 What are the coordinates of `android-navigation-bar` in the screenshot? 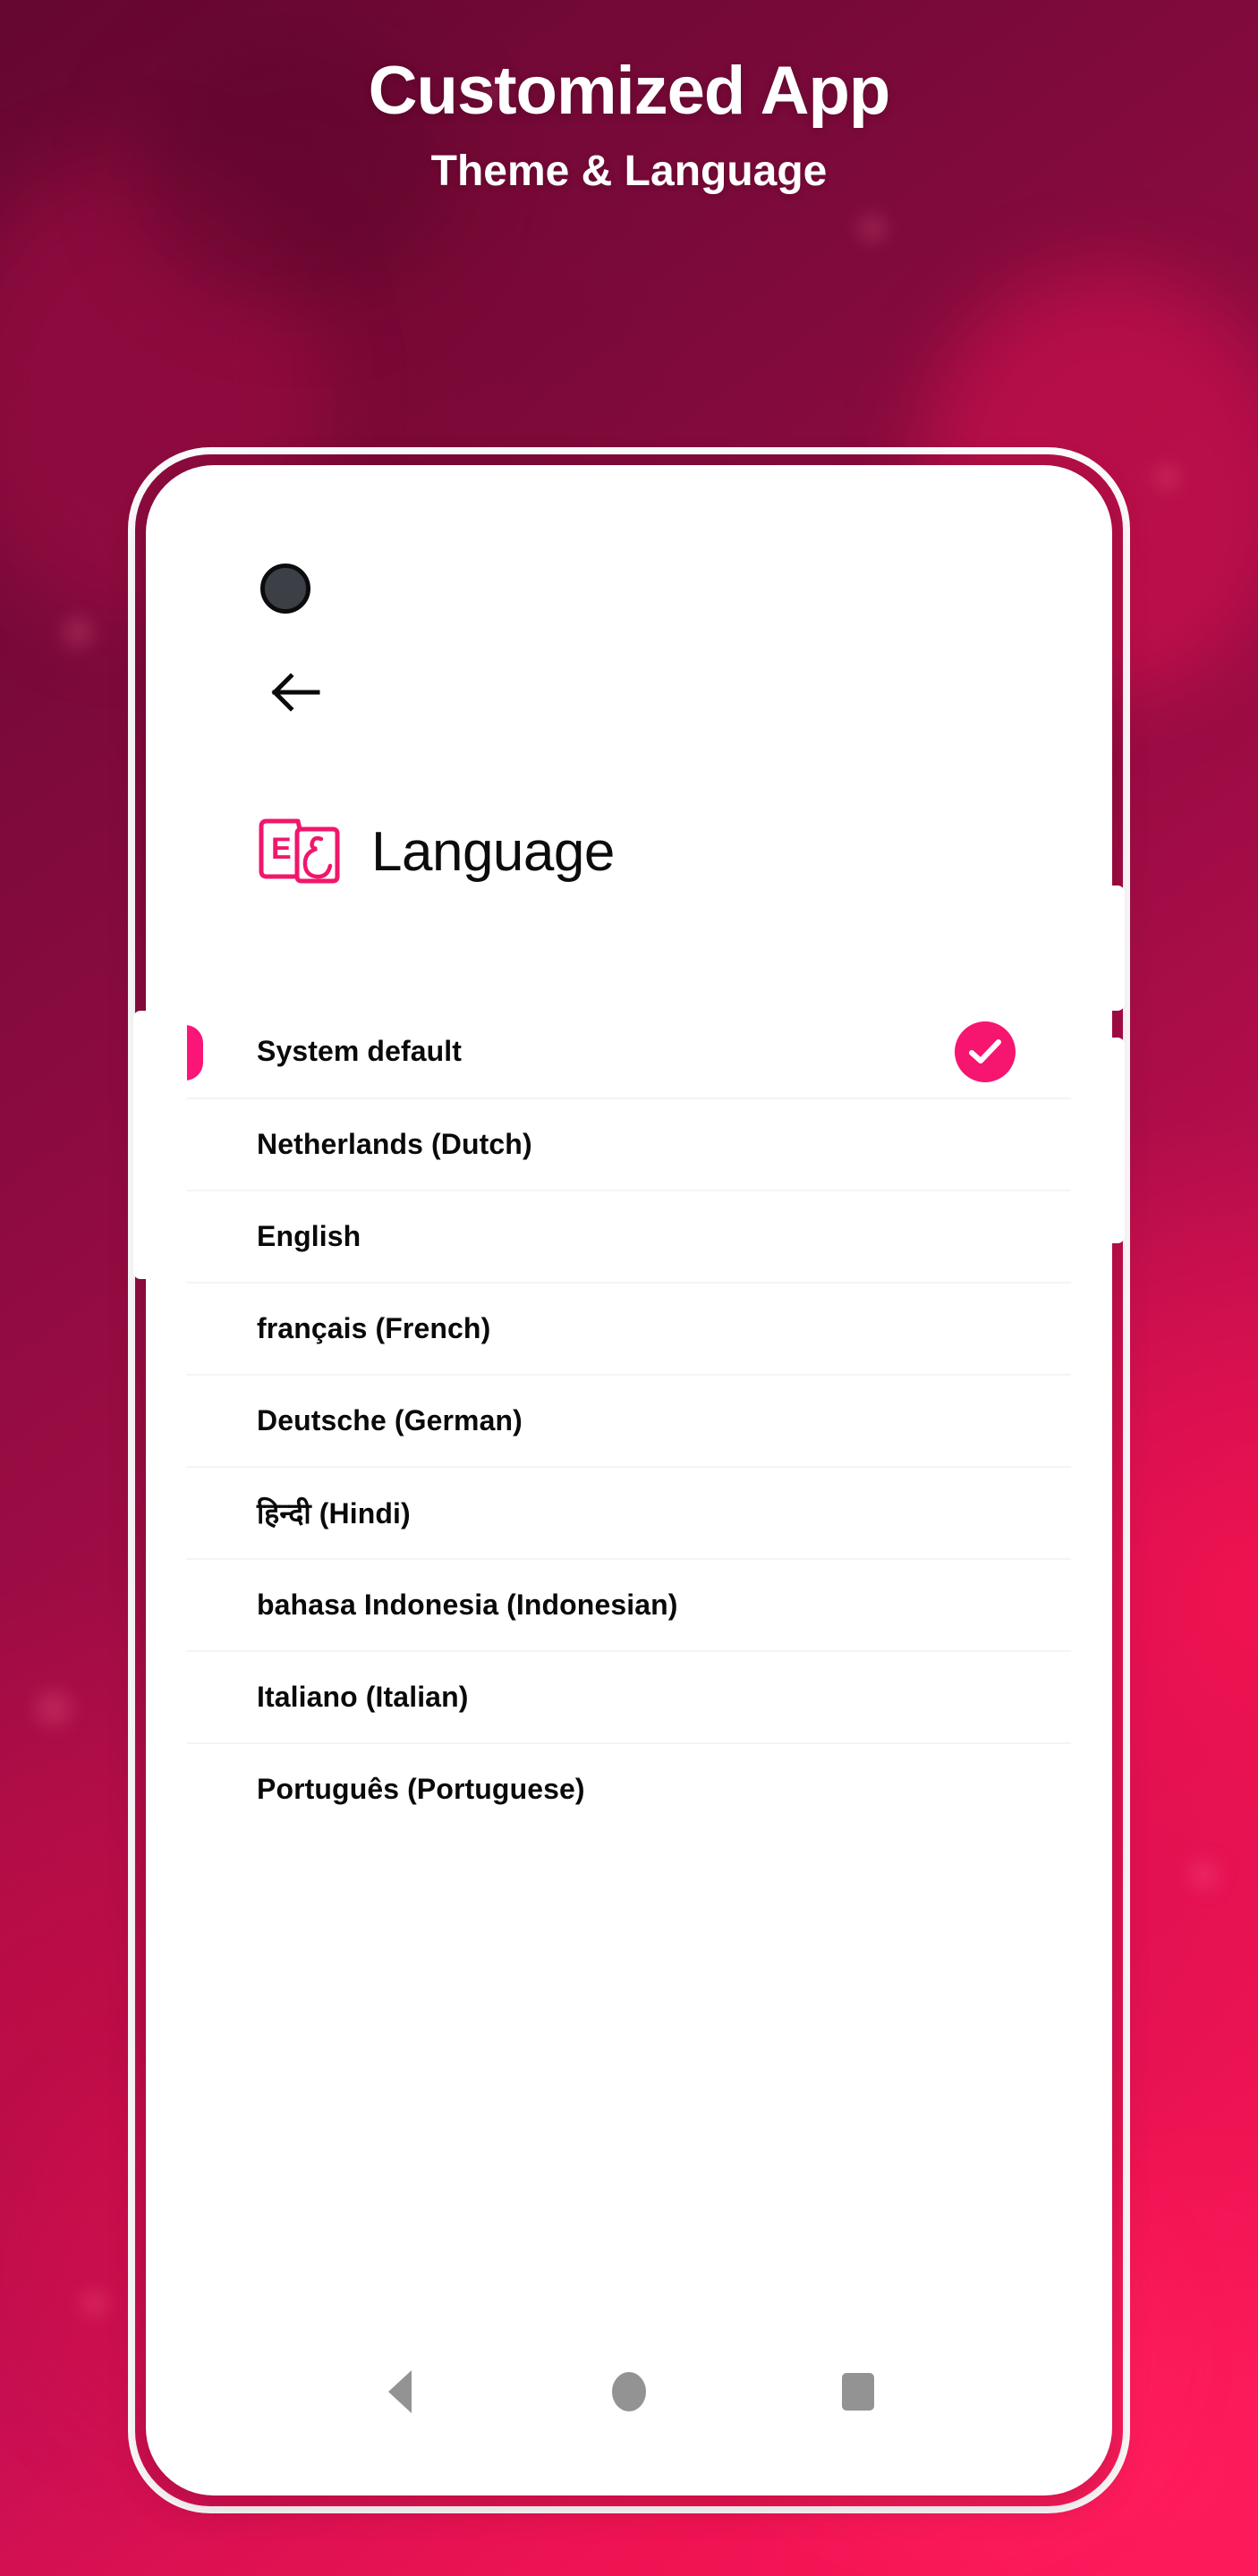 It's located at (629, 2391).